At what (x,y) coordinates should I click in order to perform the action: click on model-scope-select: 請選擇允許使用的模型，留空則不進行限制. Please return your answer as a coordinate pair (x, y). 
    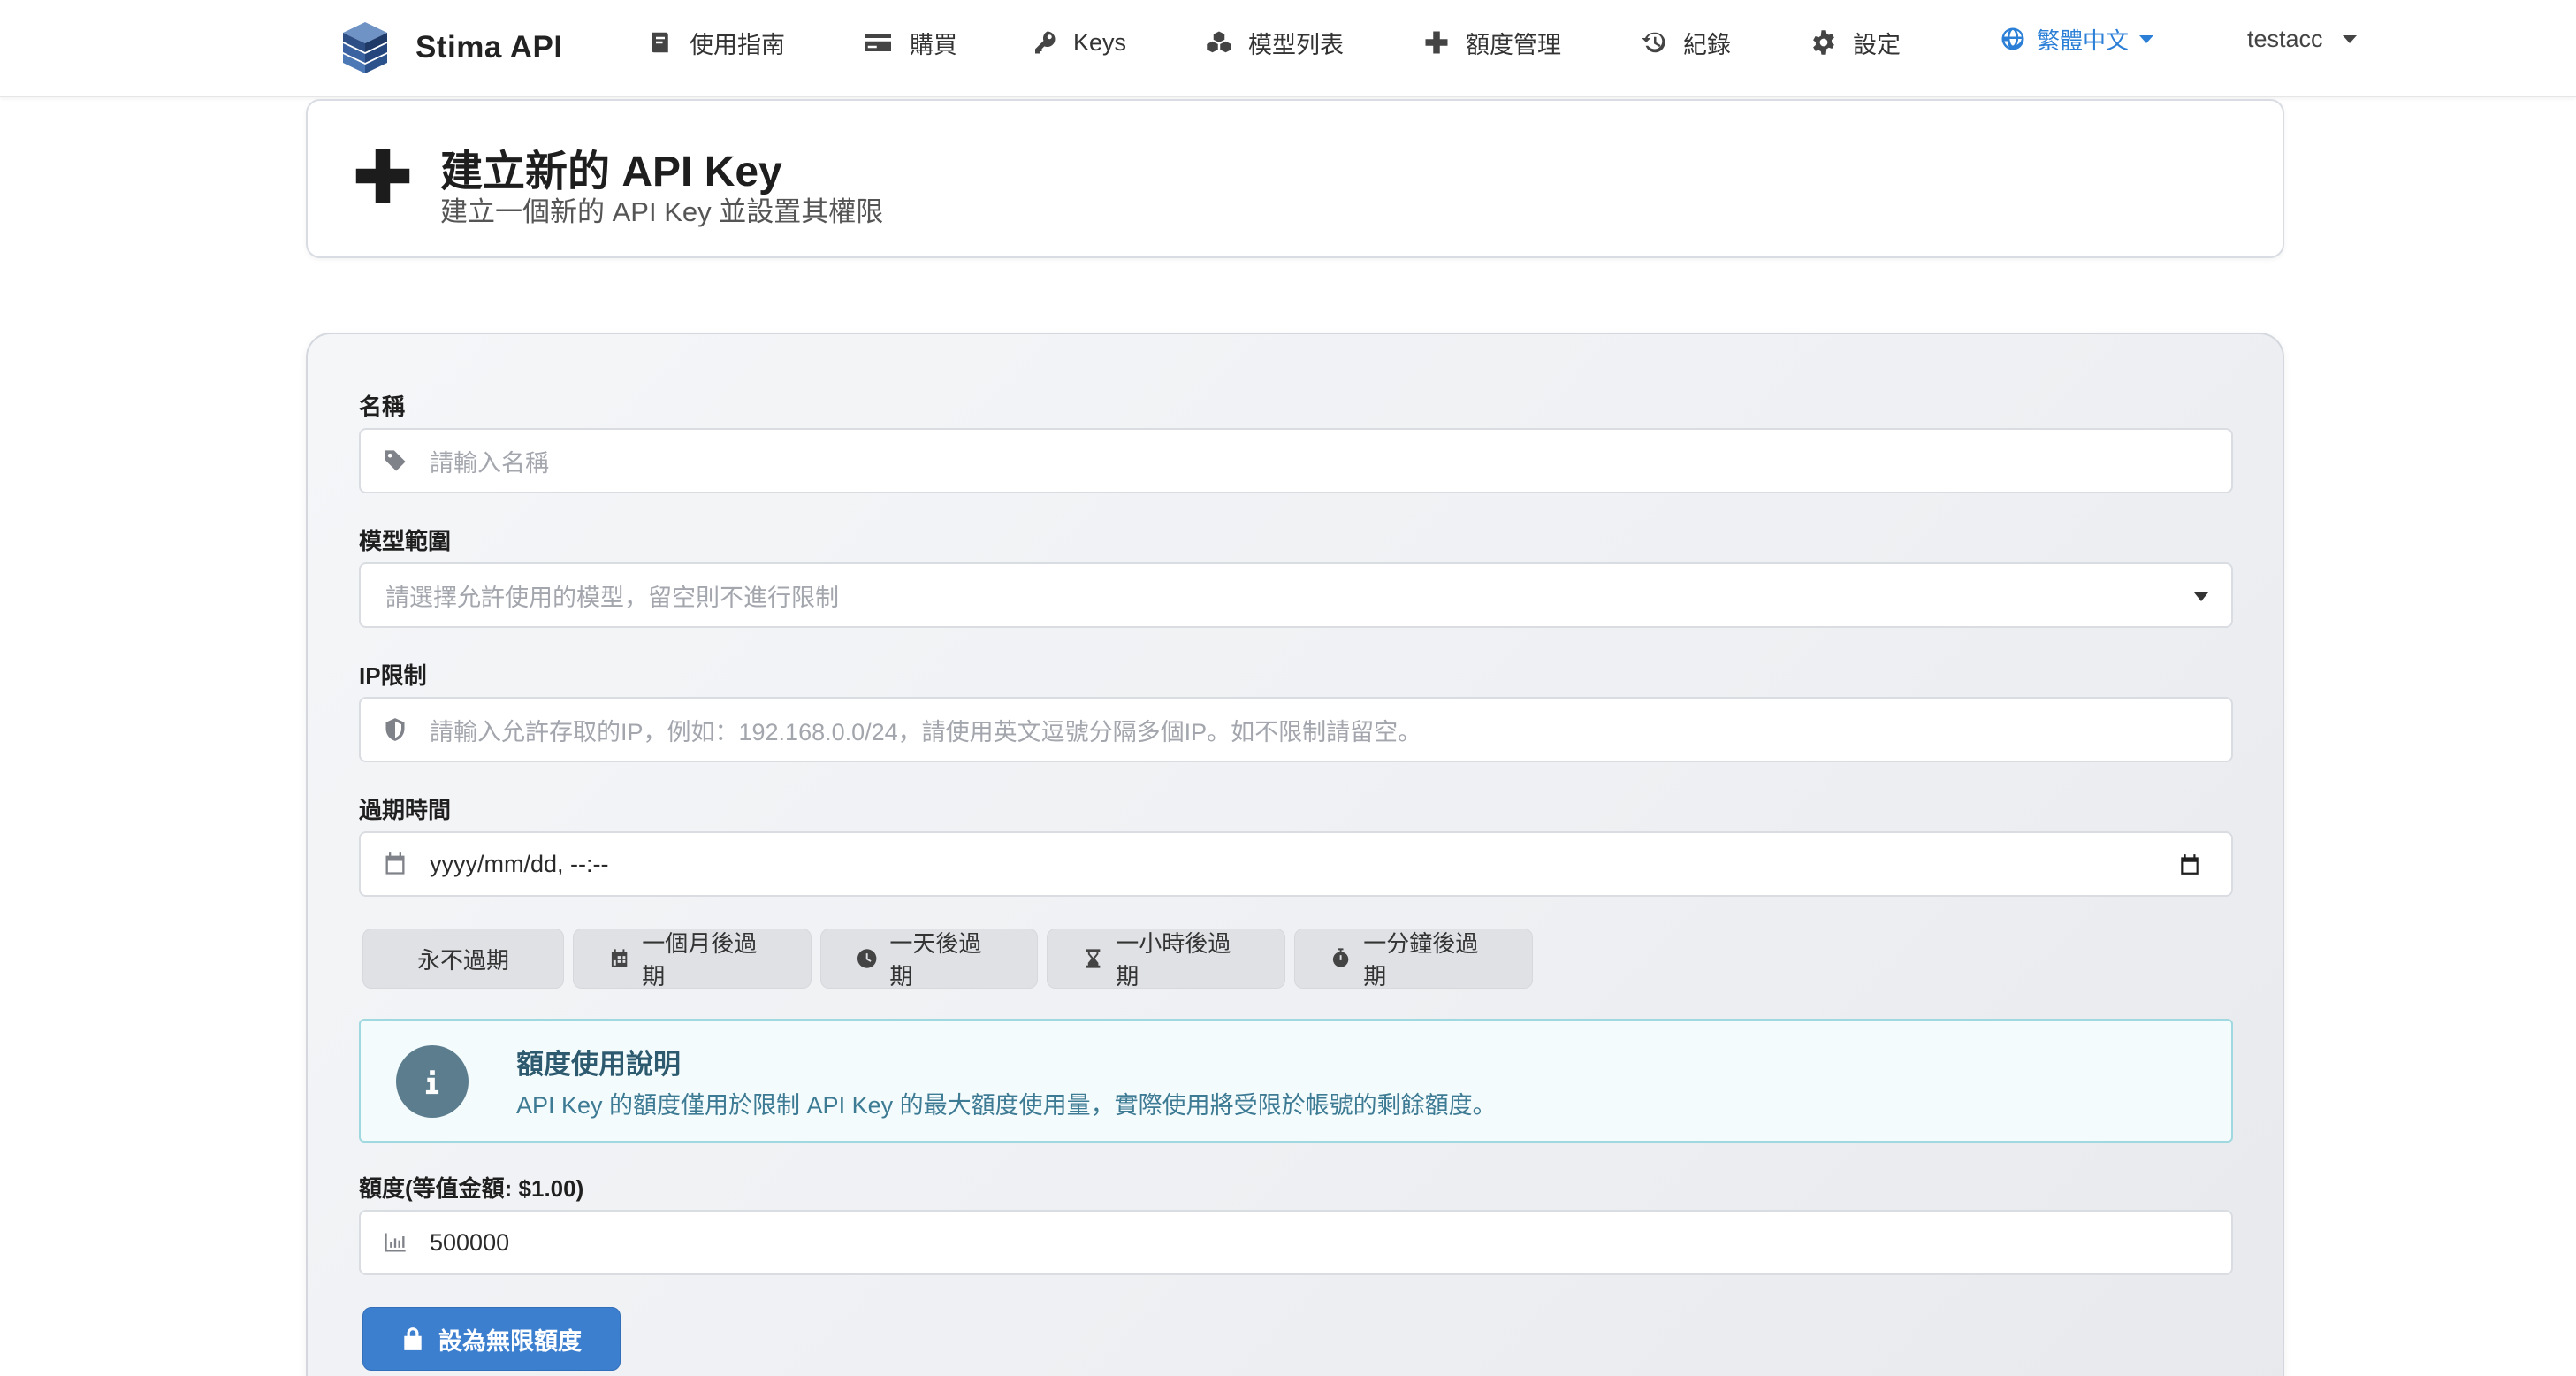
    Looking at the image, I should click on (1296, 595).